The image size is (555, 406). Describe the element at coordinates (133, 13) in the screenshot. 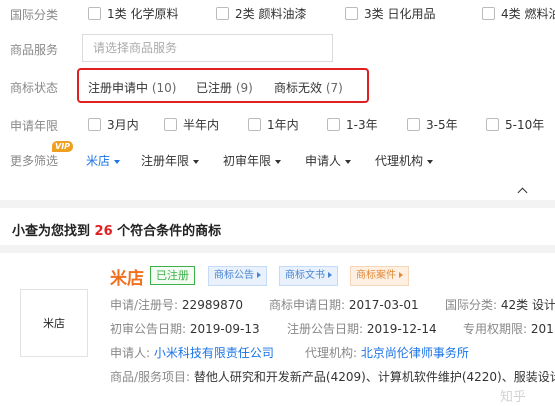

I see `category-option-1: 1类 化学原料` at that location.